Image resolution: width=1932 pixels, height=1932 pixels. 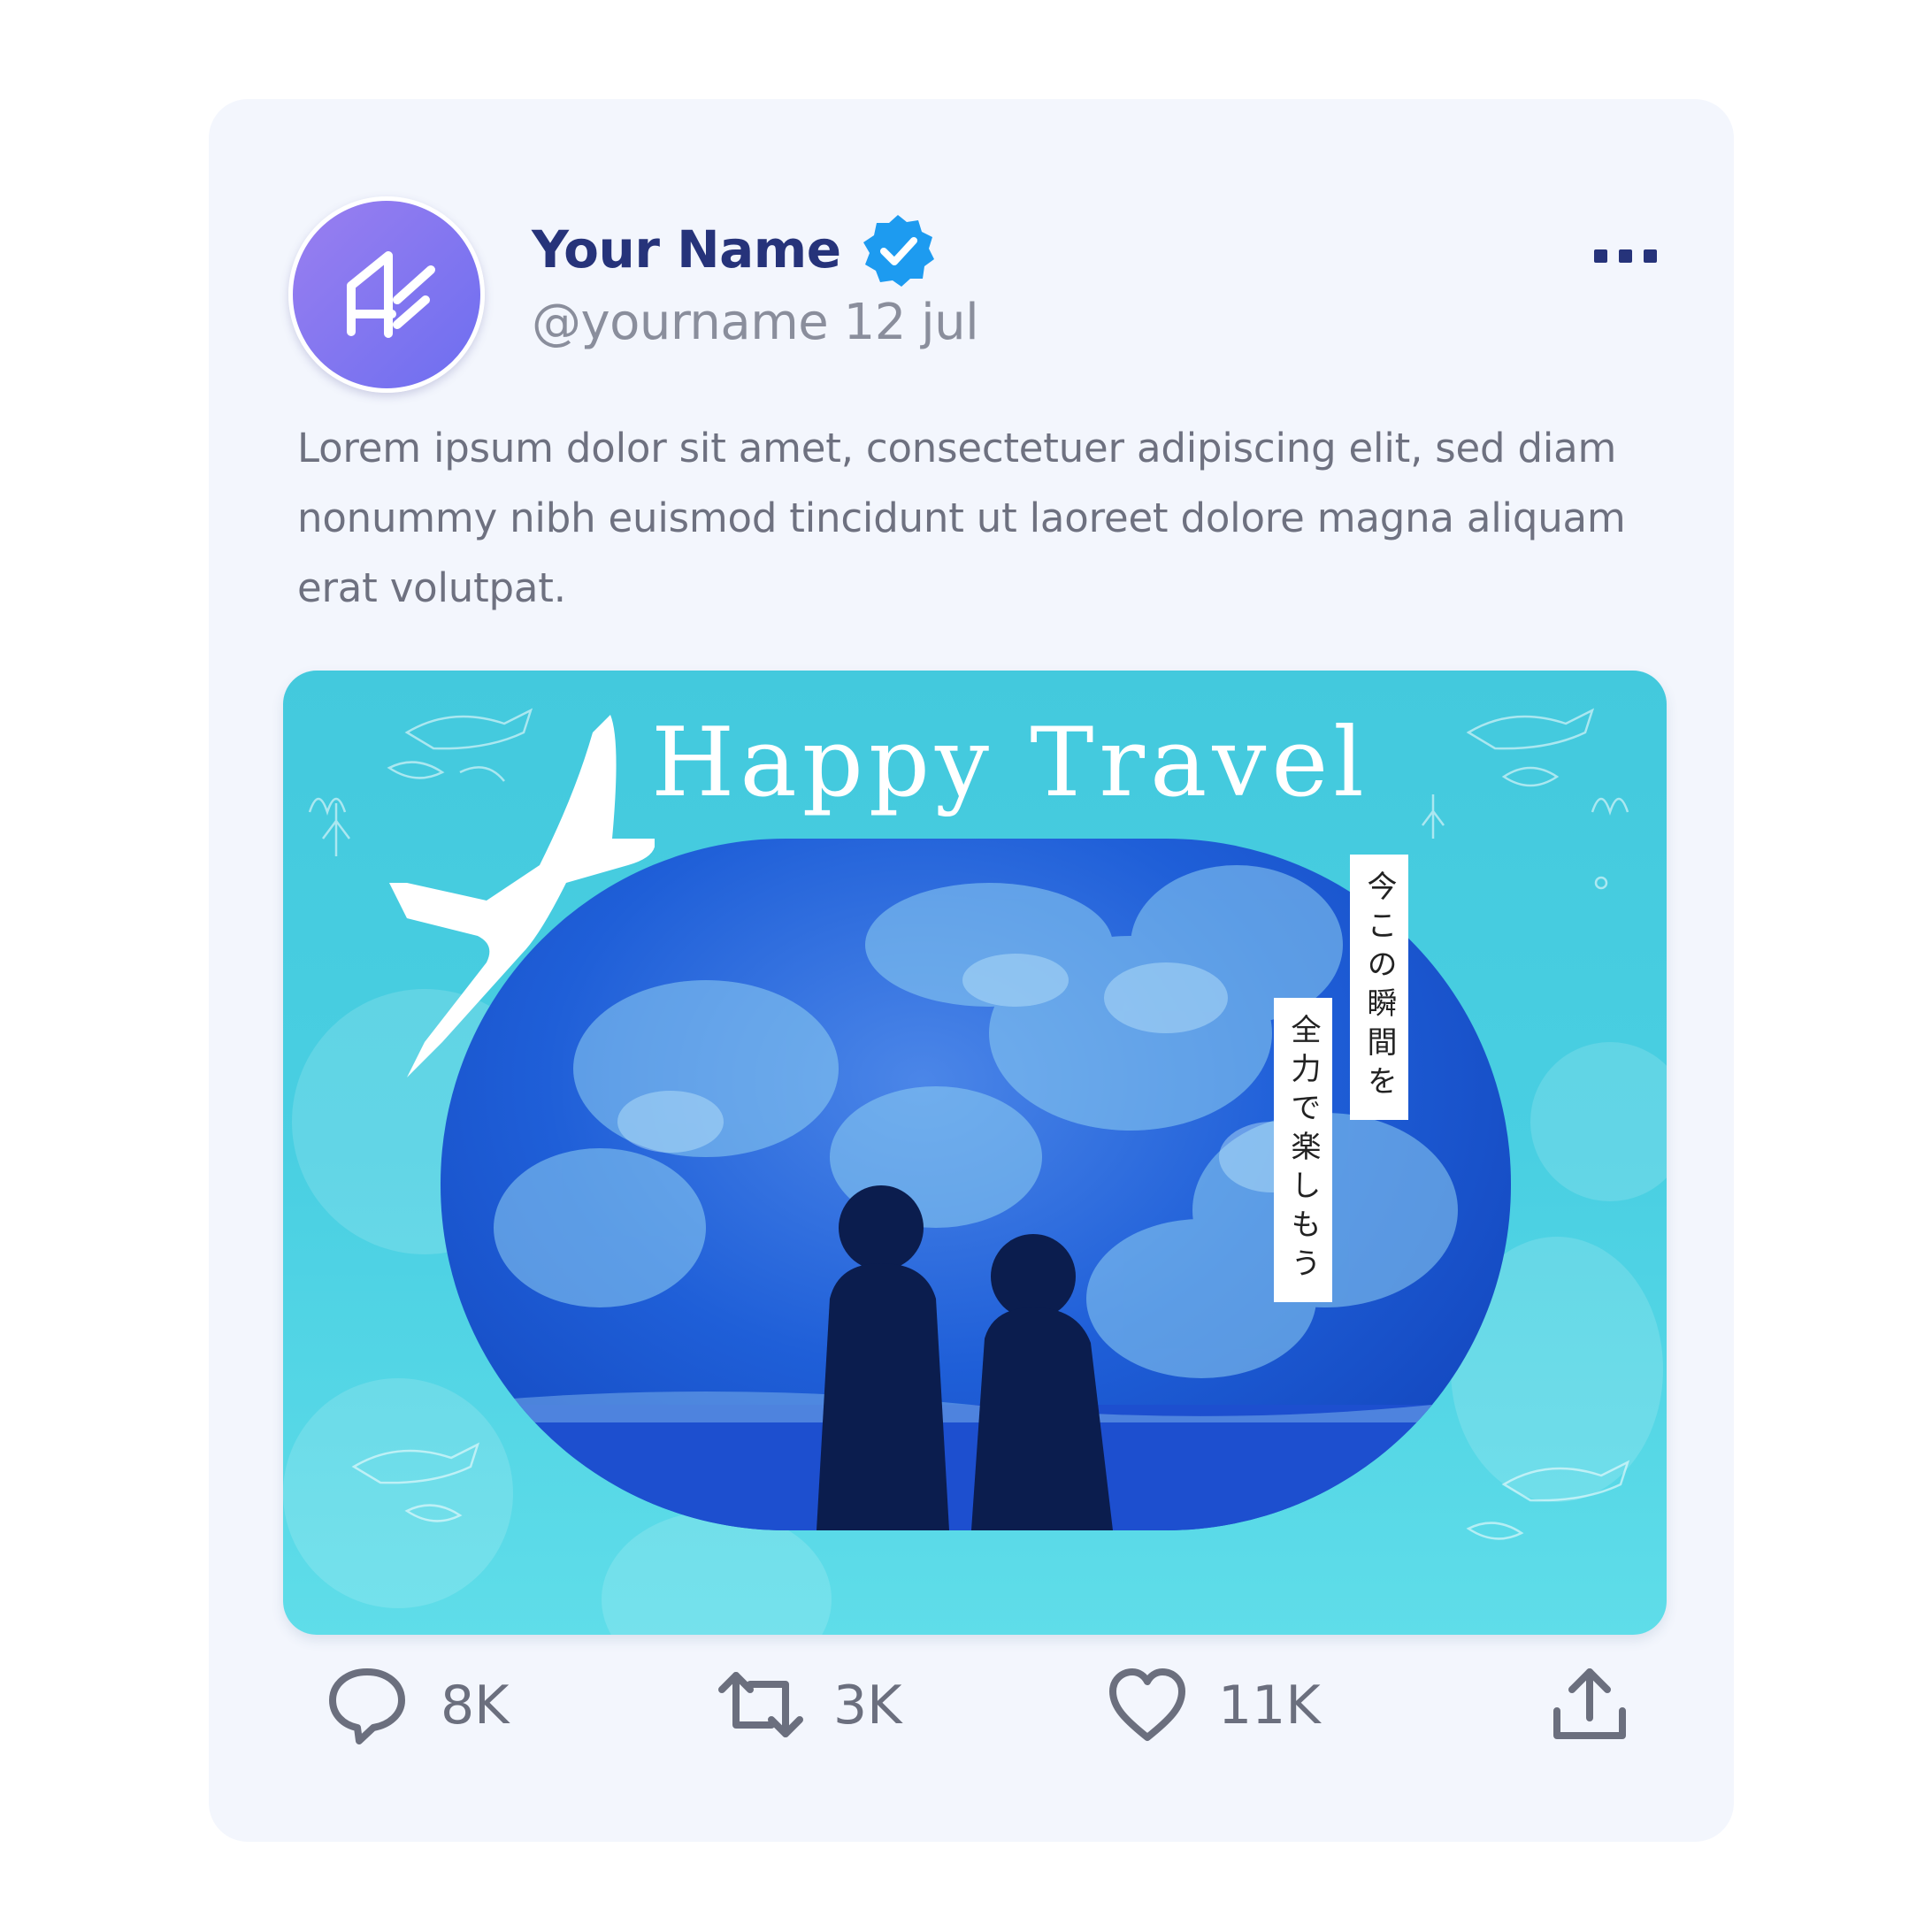 I want to click on verified-badge-icon, so click(x=898, y=251).